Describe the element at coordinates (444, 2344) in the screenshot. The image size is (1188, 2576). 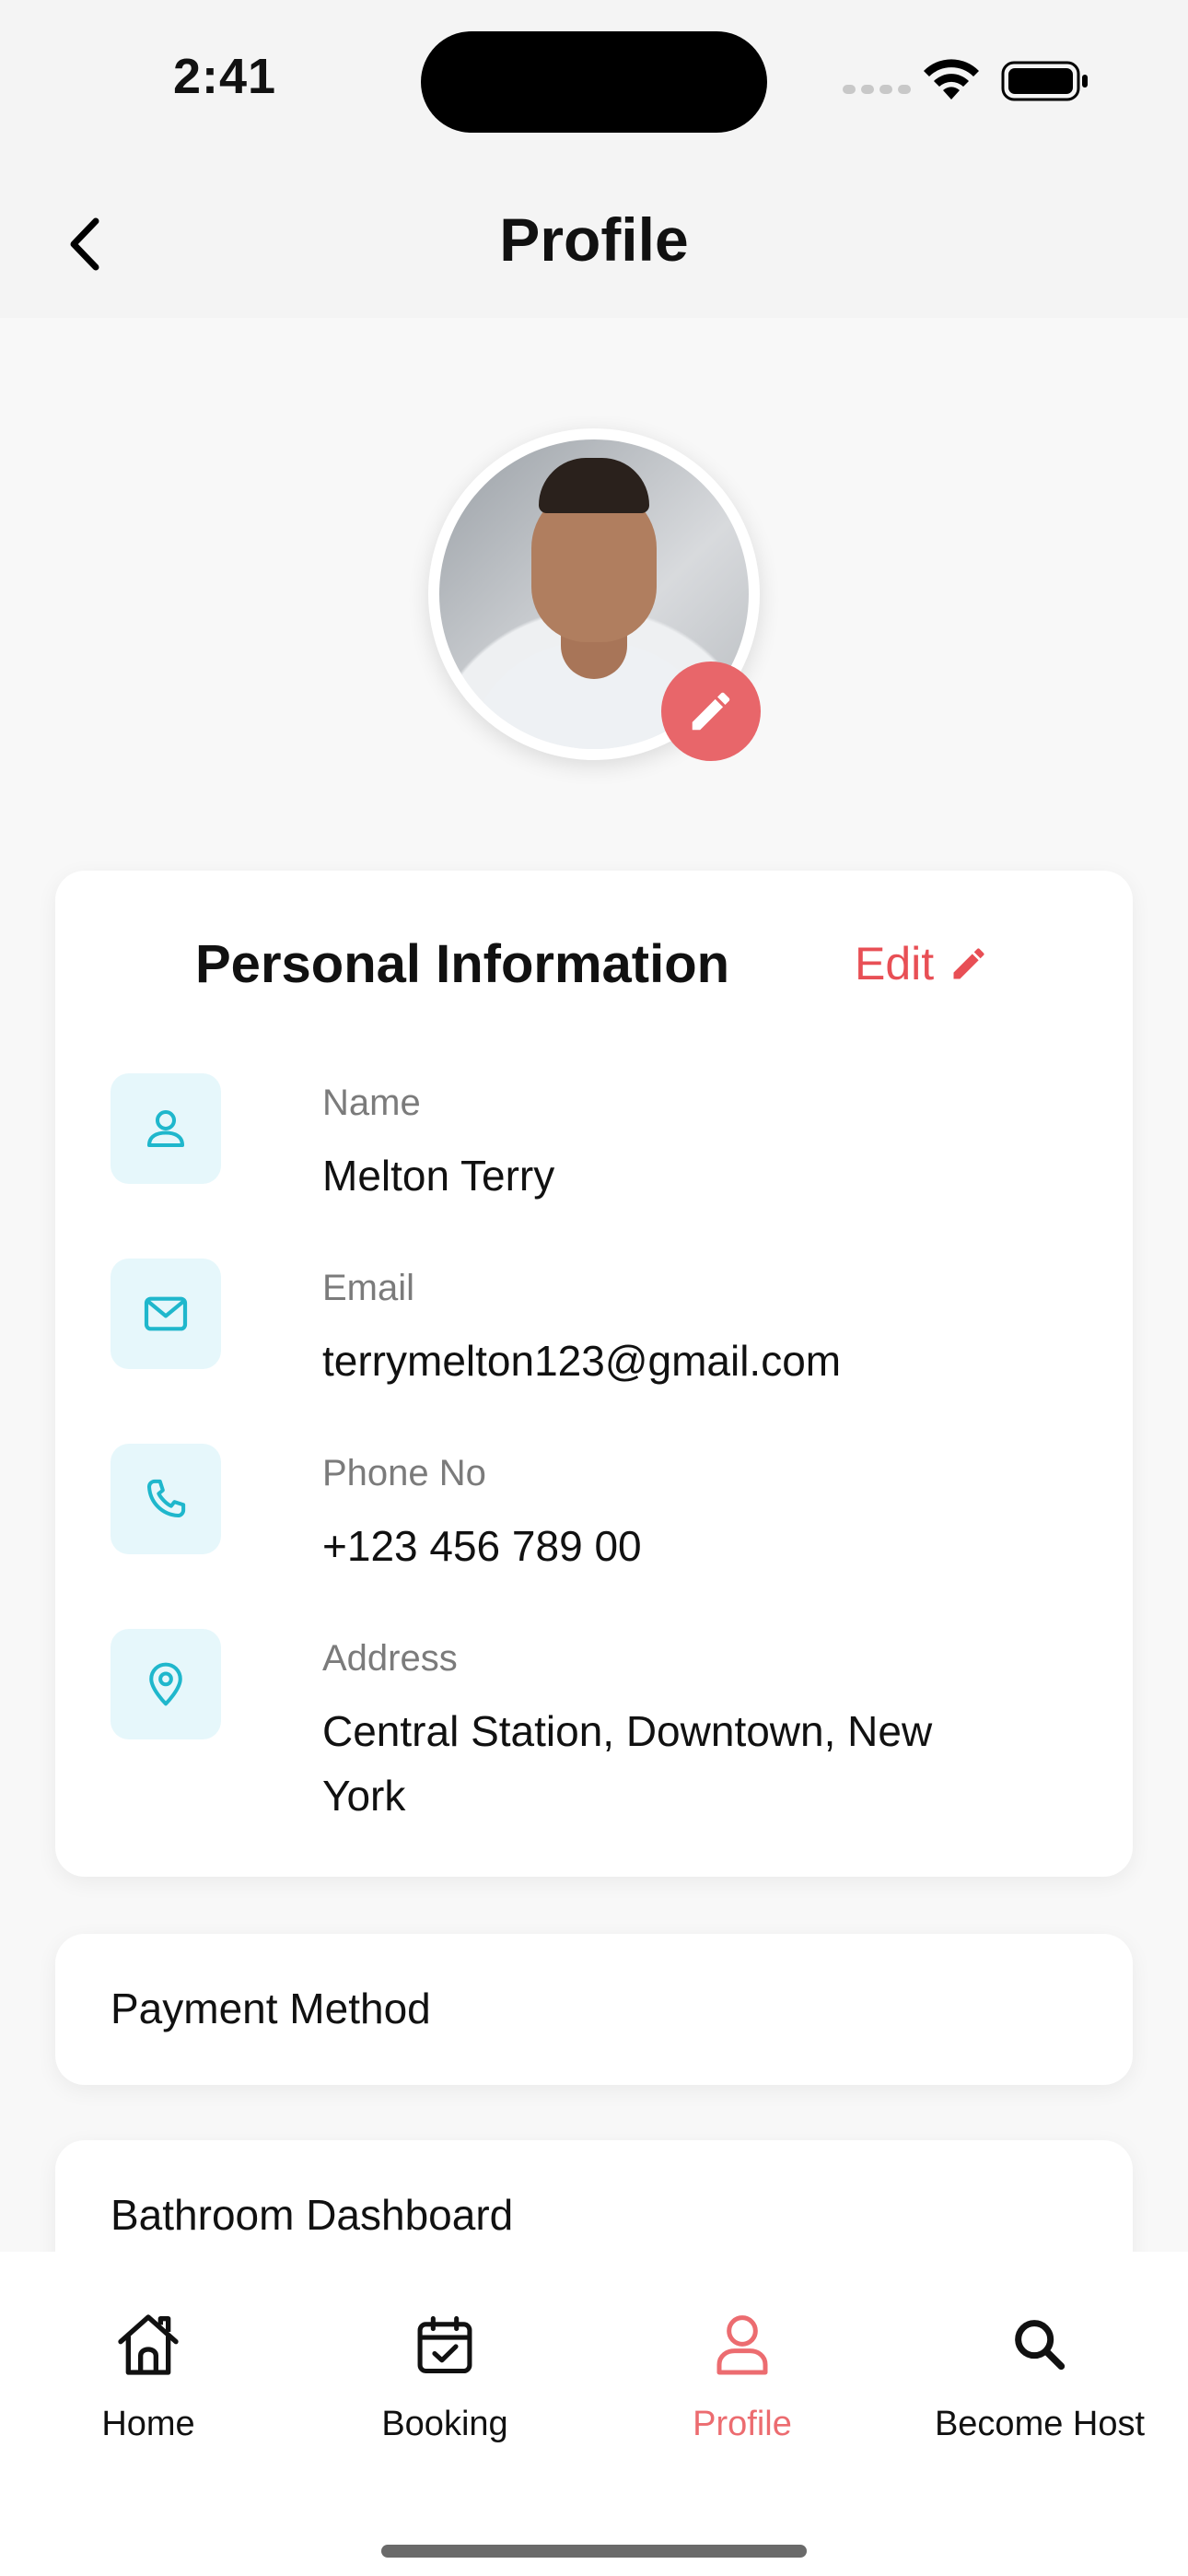
I see `calendar-check-icon` at that location.